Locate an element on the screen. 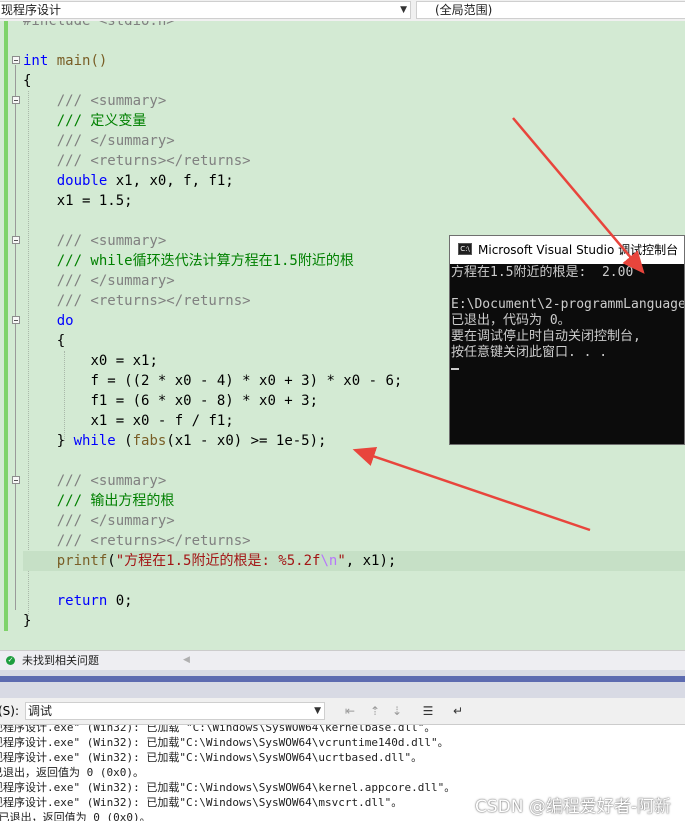 The width and height of the screenshot is (685, 821). code-line-doc1-returns: /// <returns></returns> is located at coordinates (137, 161).